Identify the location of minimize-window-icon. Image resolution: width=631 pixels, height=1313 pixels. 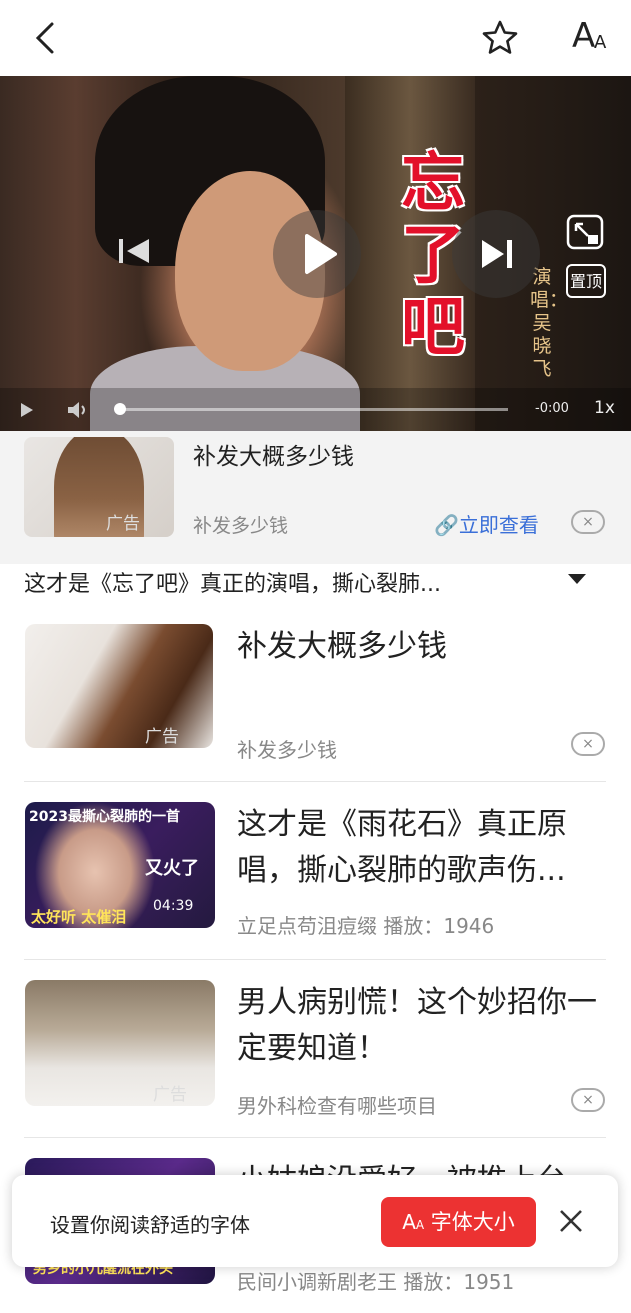
(585, 232).